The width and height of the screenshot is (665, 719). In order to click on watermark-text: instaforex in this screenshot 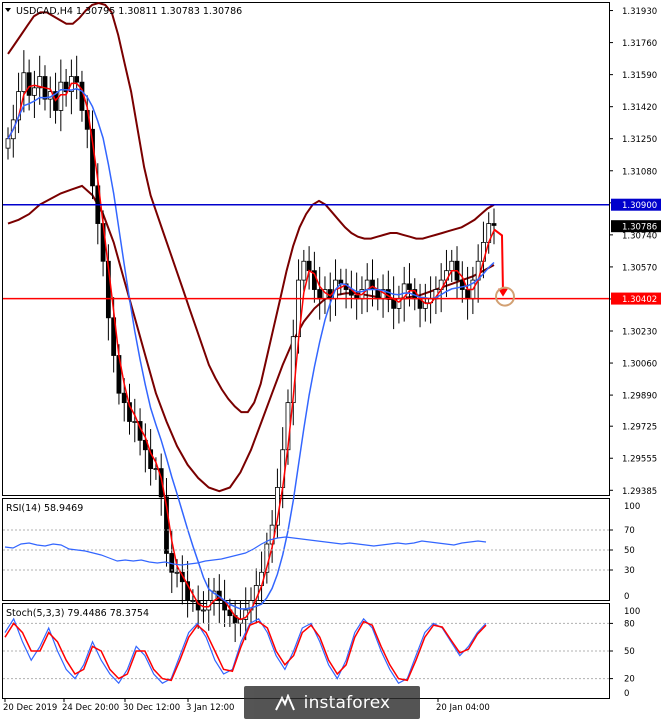, I will do `click(347, 702)`.